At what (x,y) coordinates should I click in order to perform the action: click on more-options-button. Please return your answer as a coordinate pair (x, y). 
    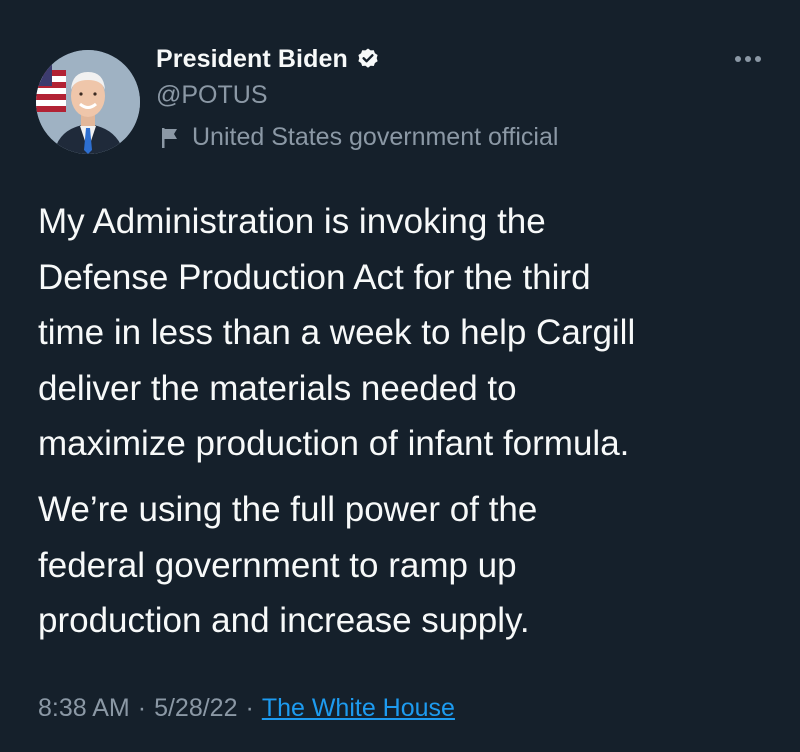
    Looking at the image, I should click on (748, 59).